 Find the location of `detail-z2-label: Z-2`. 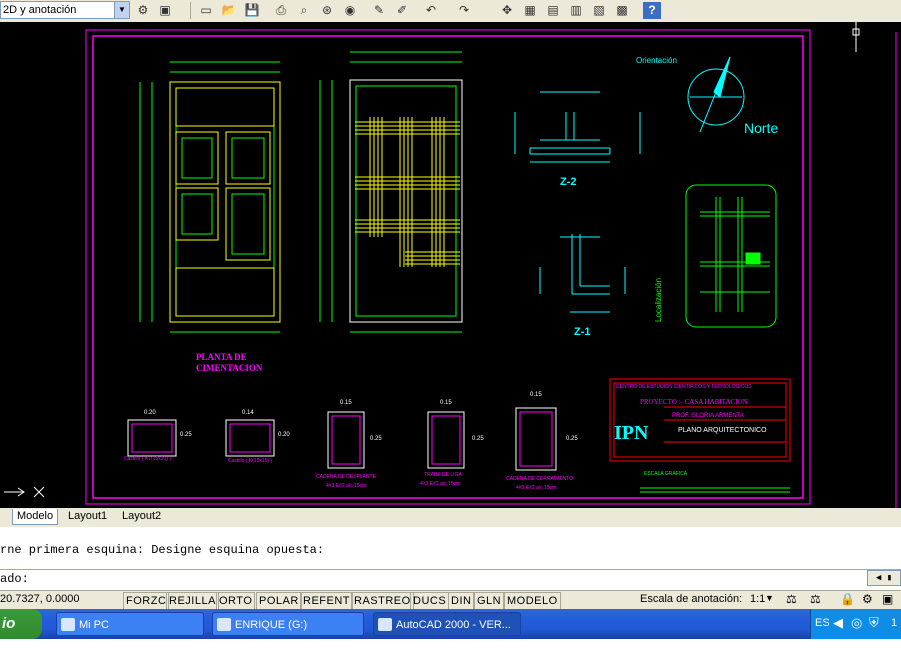

detail-z2-label: Z-2 is located at coordinates (568, 182).